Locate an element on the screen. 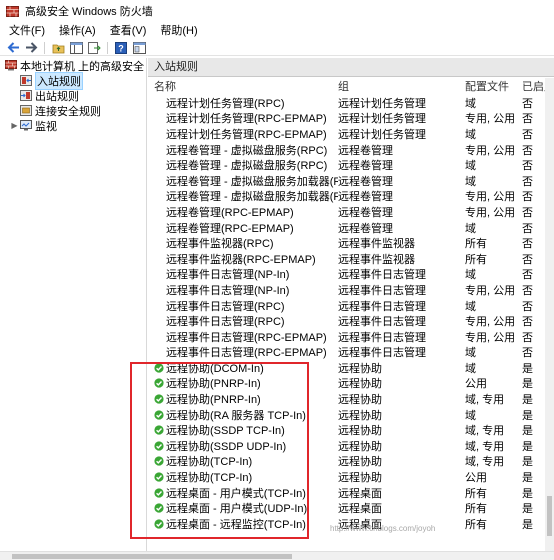 This screenshot has height=560, width=554. menu-file: 文件(F) is located at coordinates (27, 31).